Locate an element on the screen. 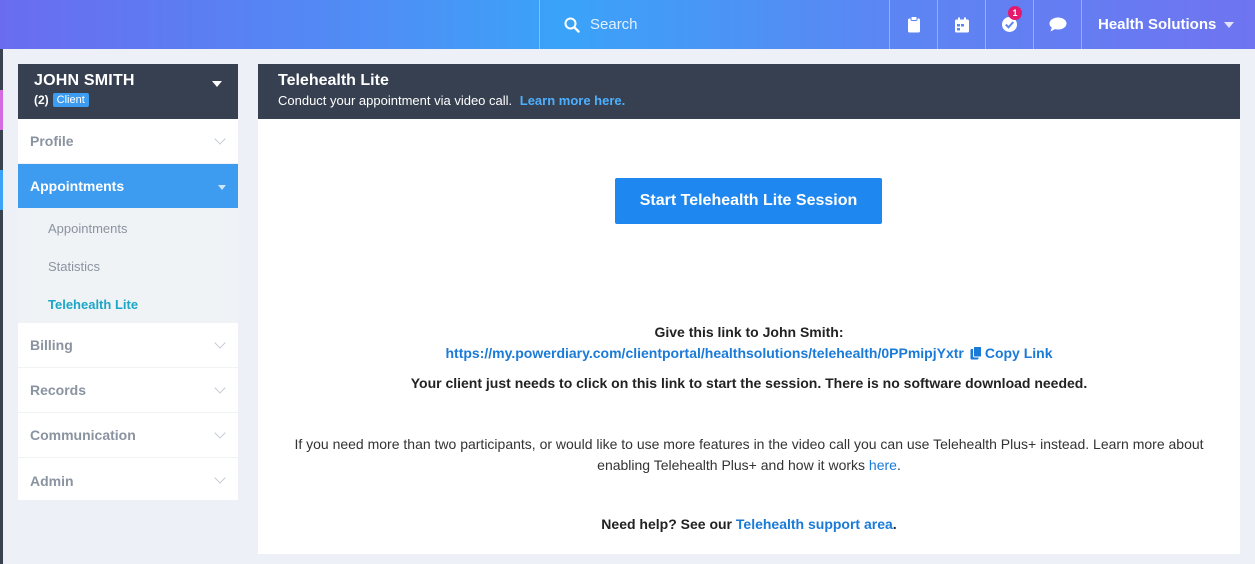 Image resolution: width=1255 pixels, height=564 pixels. sidebar-item-label: Records is located at coordinates (58, 390).